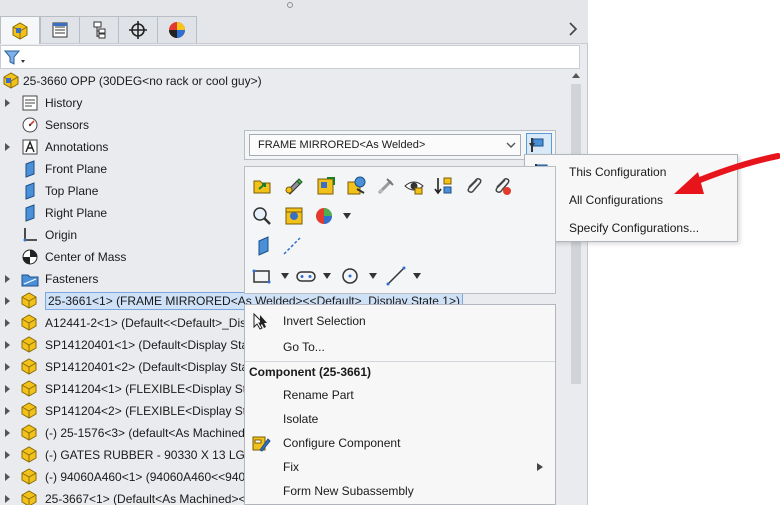 This screenshot has width=780, height=505. I want to click on tab-feature-manager, so click(20, 30).